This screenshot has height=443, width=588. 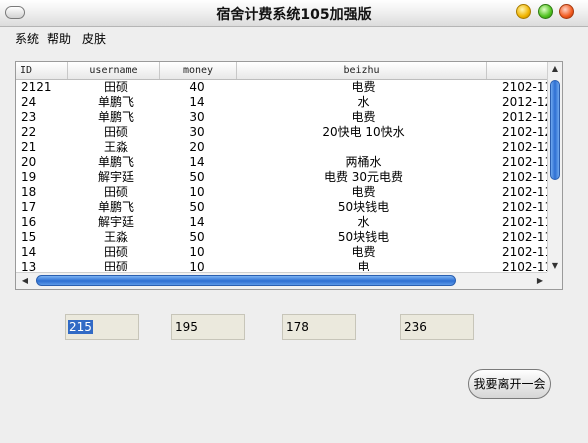 What do you see at coordinates (555, 266) in the screenshot?
I see `scroll-down-icon: ▼` at bounding box center [555, 266].